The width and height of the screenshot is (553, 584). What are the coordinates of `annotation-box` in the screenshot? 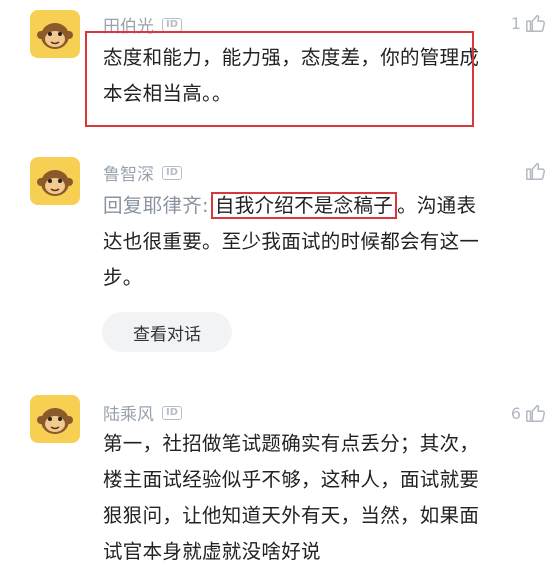 It's located at (279, 79).